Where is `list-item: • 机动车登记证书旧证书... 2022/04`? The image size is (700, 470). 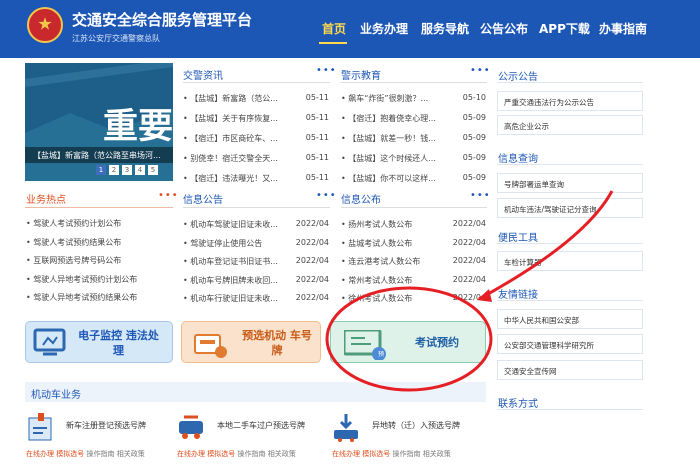 list-item: • 机动车登记证书旧证书... 2022/04 is located at coordinates (256, 265).